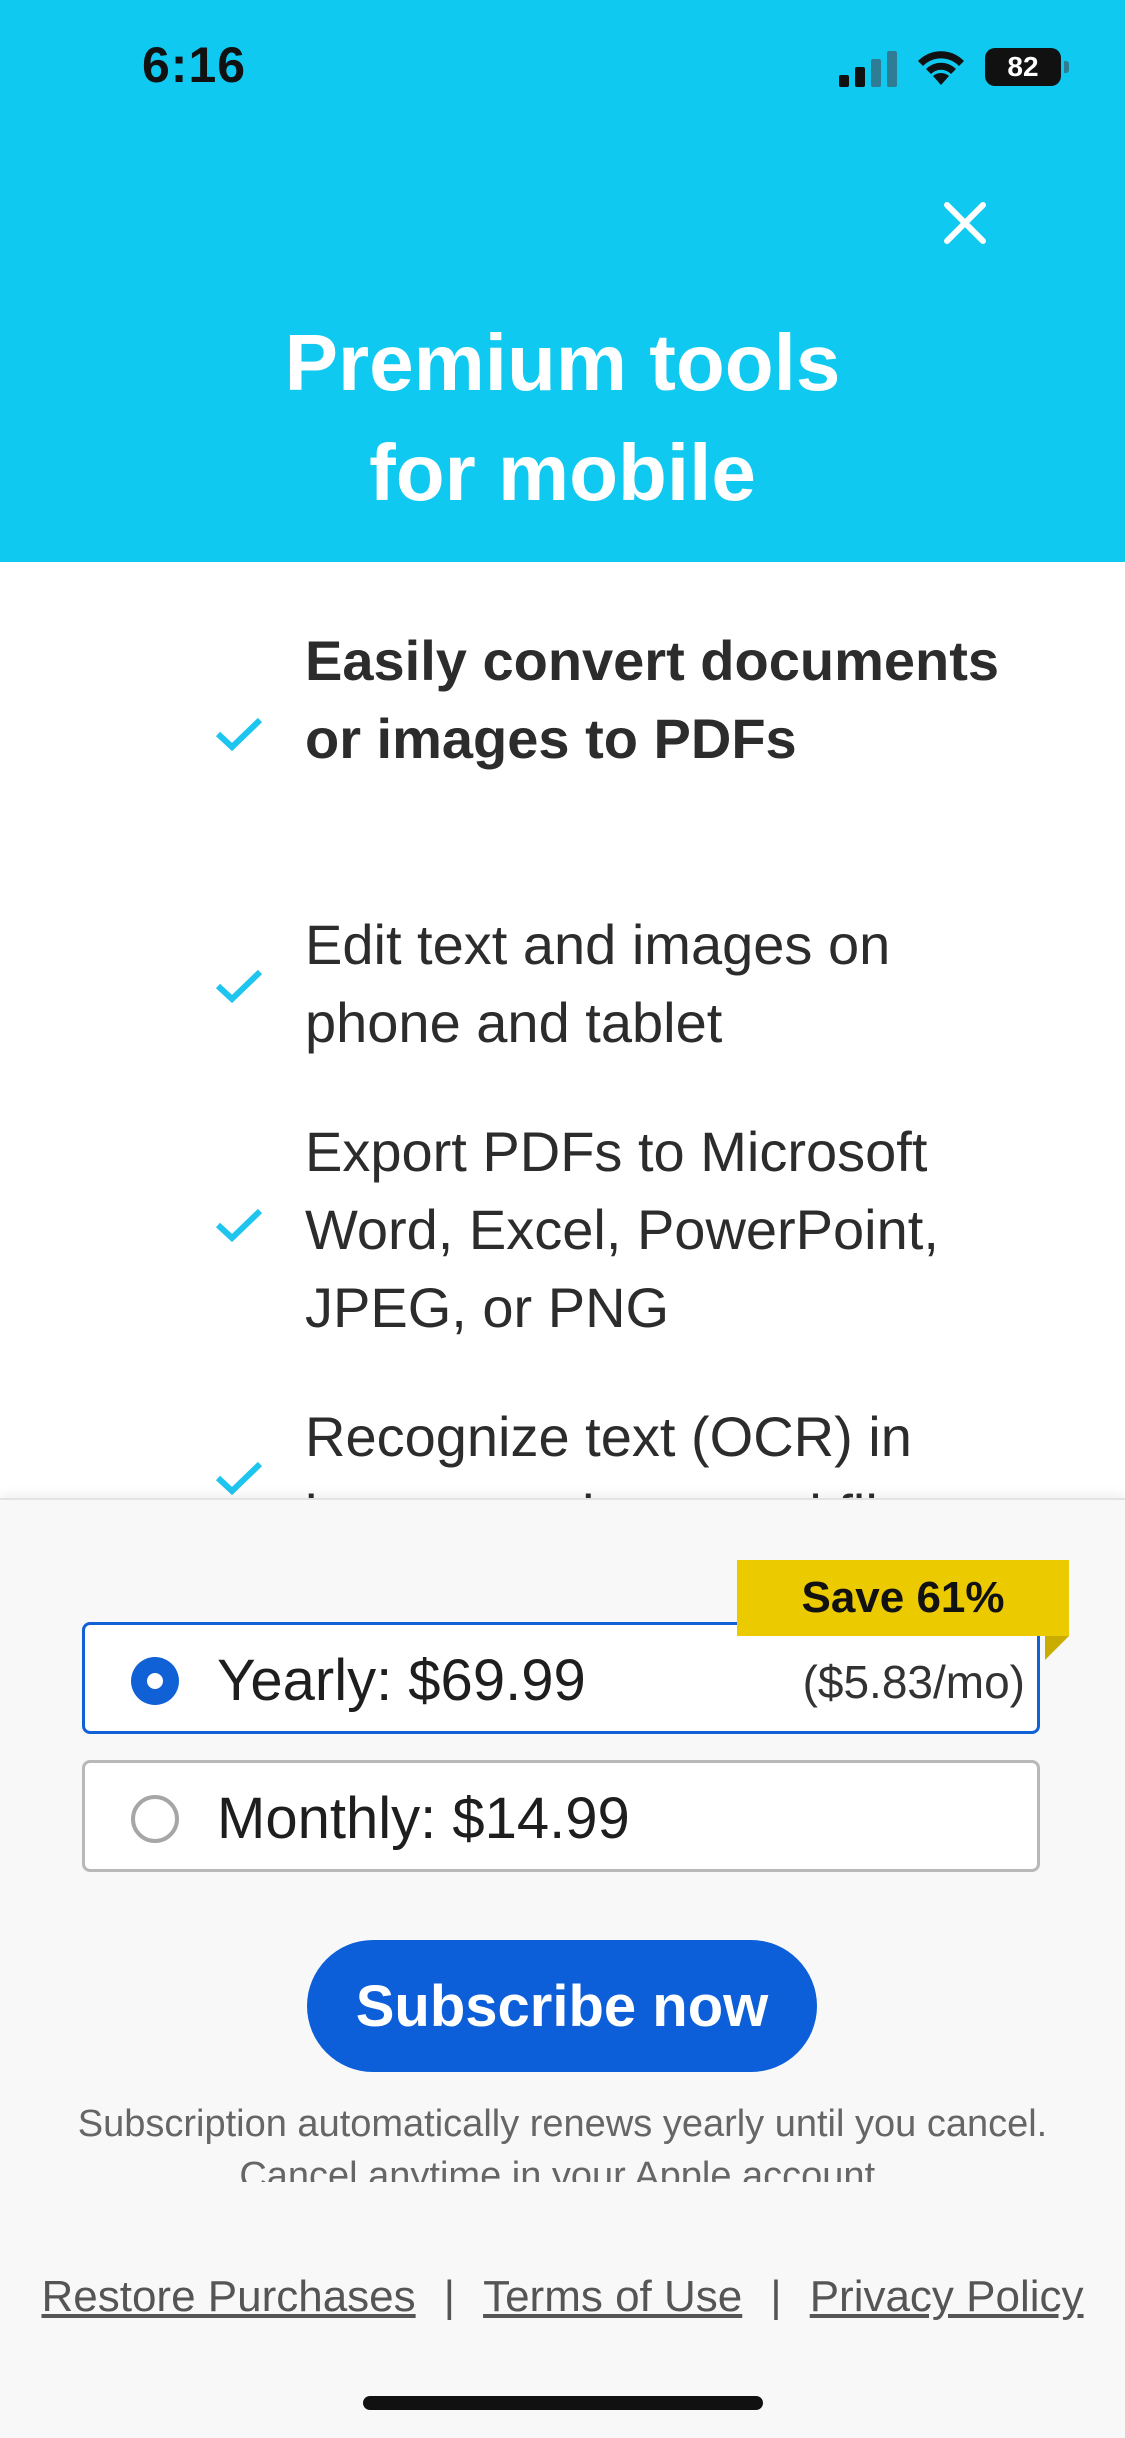 This screenshot has height=2438, width=1125. What do you see at coordinates (598, 983) in the screenshot?
I see `feature-text: Edit text and images on phone and tablet` at bounding box center [598, 983].